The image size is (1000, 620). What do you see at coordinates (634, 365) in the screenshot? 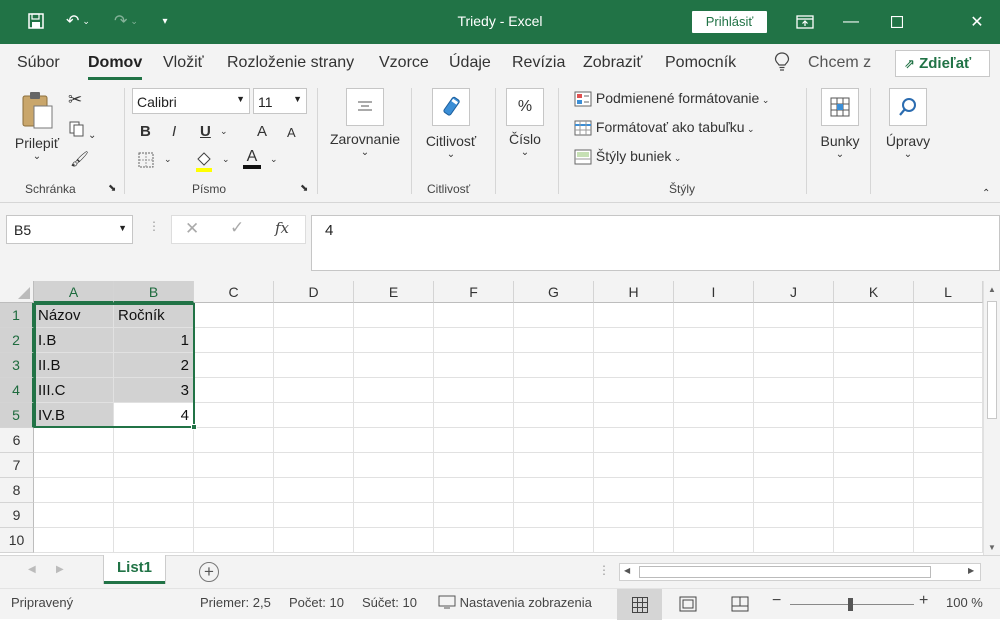
I see `cell-h3` at bounding box center [634, 365].